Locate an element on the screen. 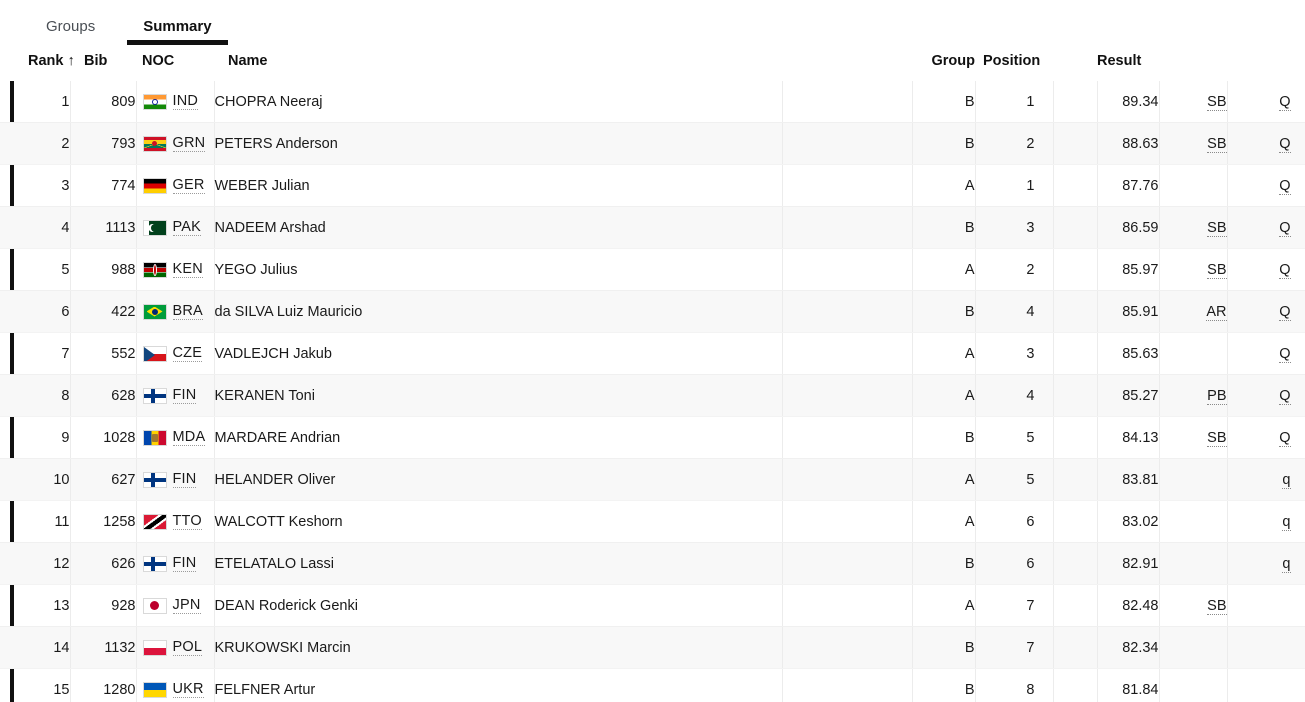  cell-athlete-name: YEGO Julius is located at coordinates (498, 269).